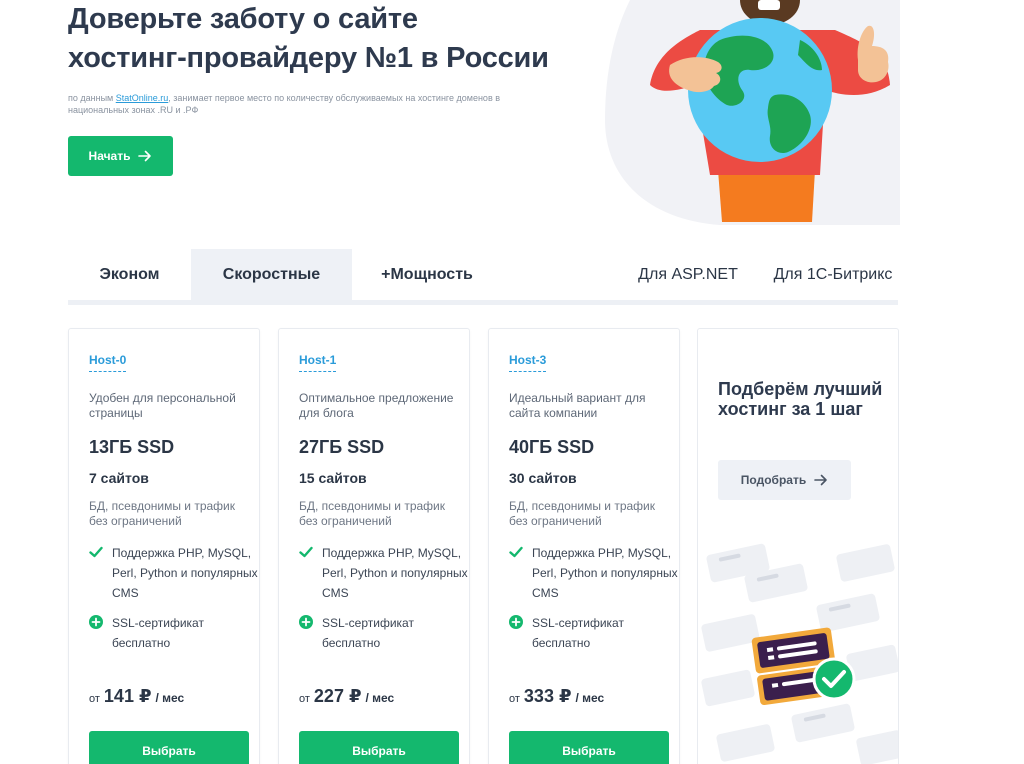 This screenshot has height=764, width=1024. I want to click on plan-sites: 30 сайтов, so click(543, 478).